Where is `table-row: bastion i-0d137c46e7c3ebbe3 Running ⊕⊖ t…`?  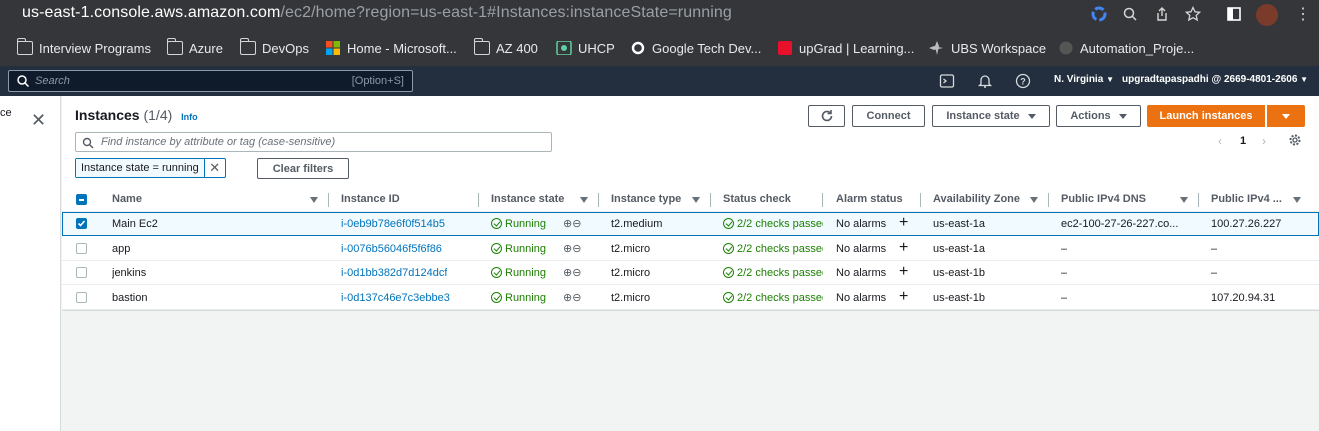
table-row: bastion i-0d137c46e7c3ebbe3 Running ⊕⊖ t… is located at coordinates (690, 298).